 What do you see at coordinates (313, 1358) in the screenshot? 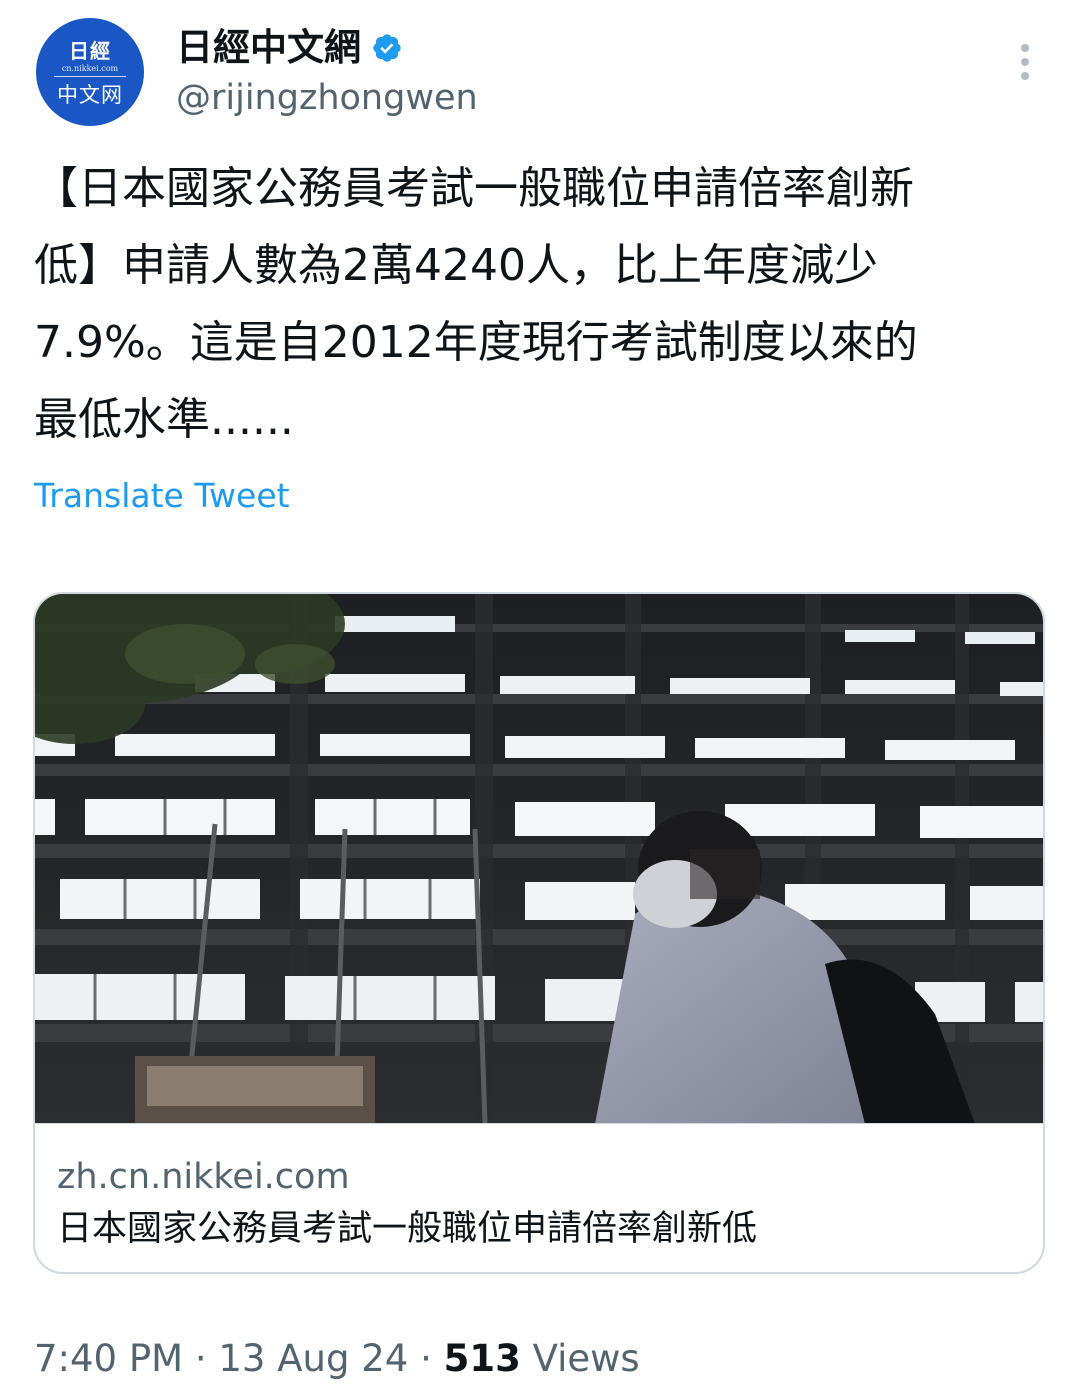
I see `tweet-date: 13 Aug 24` at bounding box center [313, 1358].